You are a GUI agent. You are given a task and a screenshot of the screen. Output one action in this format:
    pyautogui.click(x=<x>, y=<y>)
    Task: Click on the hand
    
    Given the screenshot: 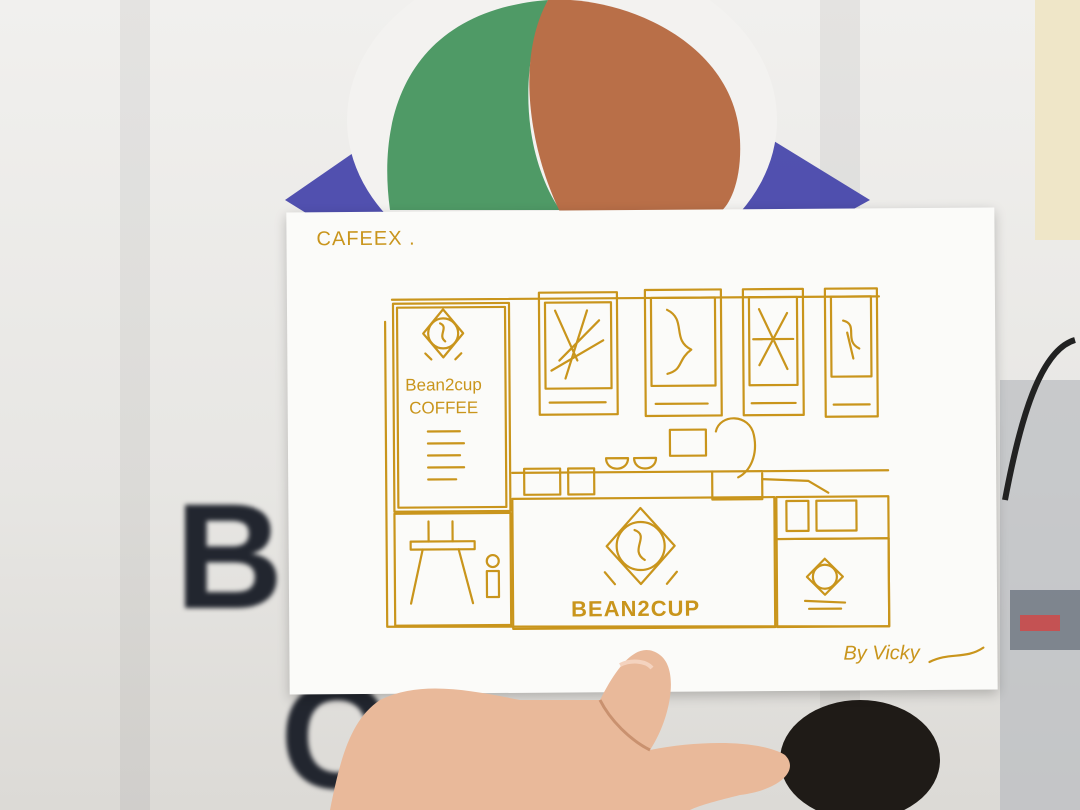 What is the action you would take?
    pyautogui.click(x=560, y=730)
    